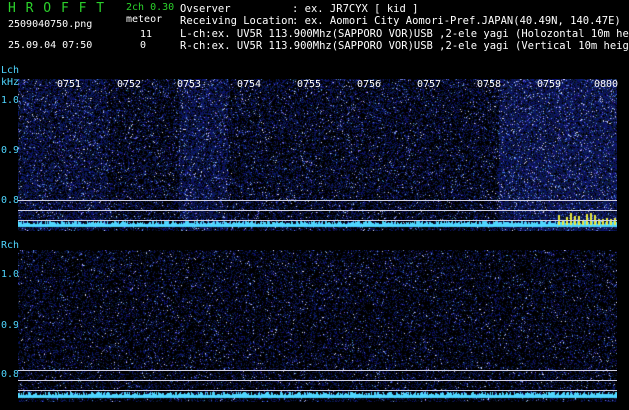 Image resolution: width=629 pixels, height=410 pixels. What do you see at coordinates (57, 8) in the screenshot?
I see `app-logo: H R O F F T` at bounding box center [57, 8].